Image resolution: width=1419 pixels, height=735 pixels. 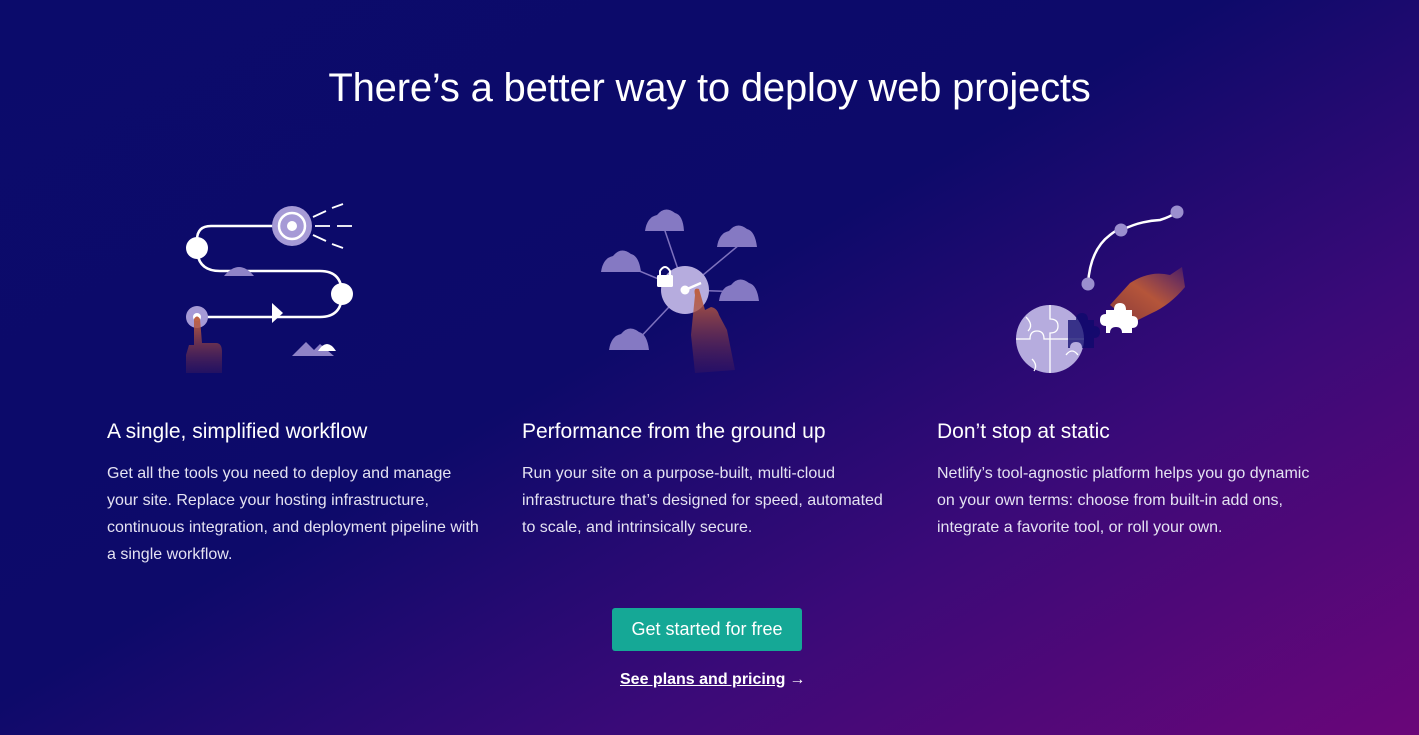 What do you see at coordinates (703, 679) in the screenshot?
I see `plans-pricing-label: See plans and pricing` at bounding box center [703, 679].